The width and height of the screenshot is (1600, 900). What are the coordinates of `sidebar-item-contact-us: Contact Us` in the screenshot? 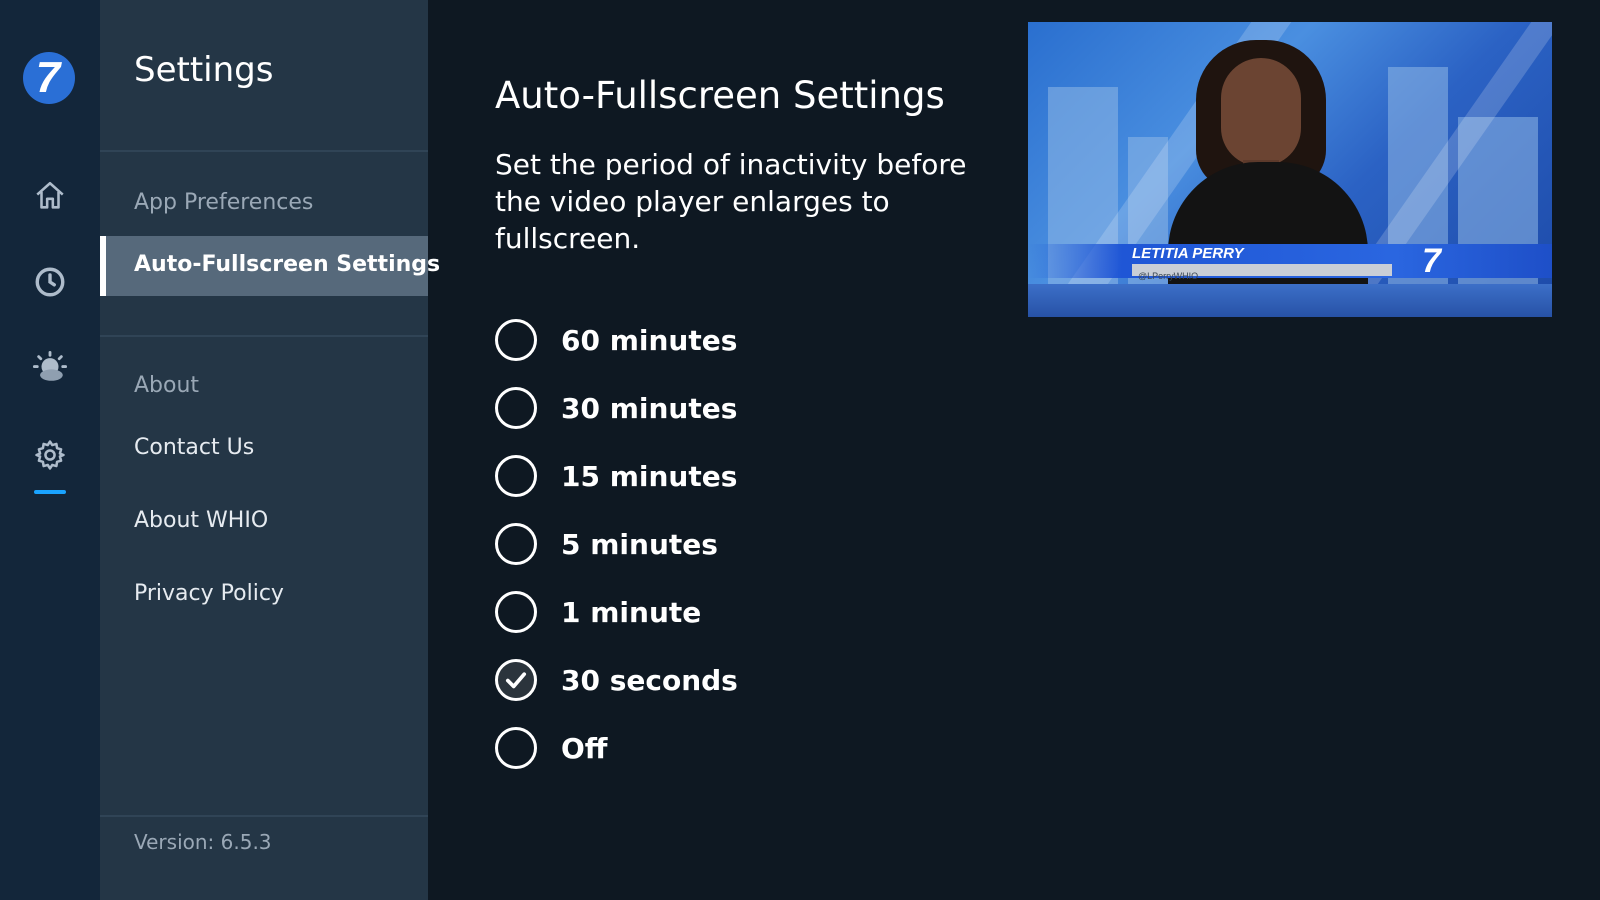 It's located at (194, 447).